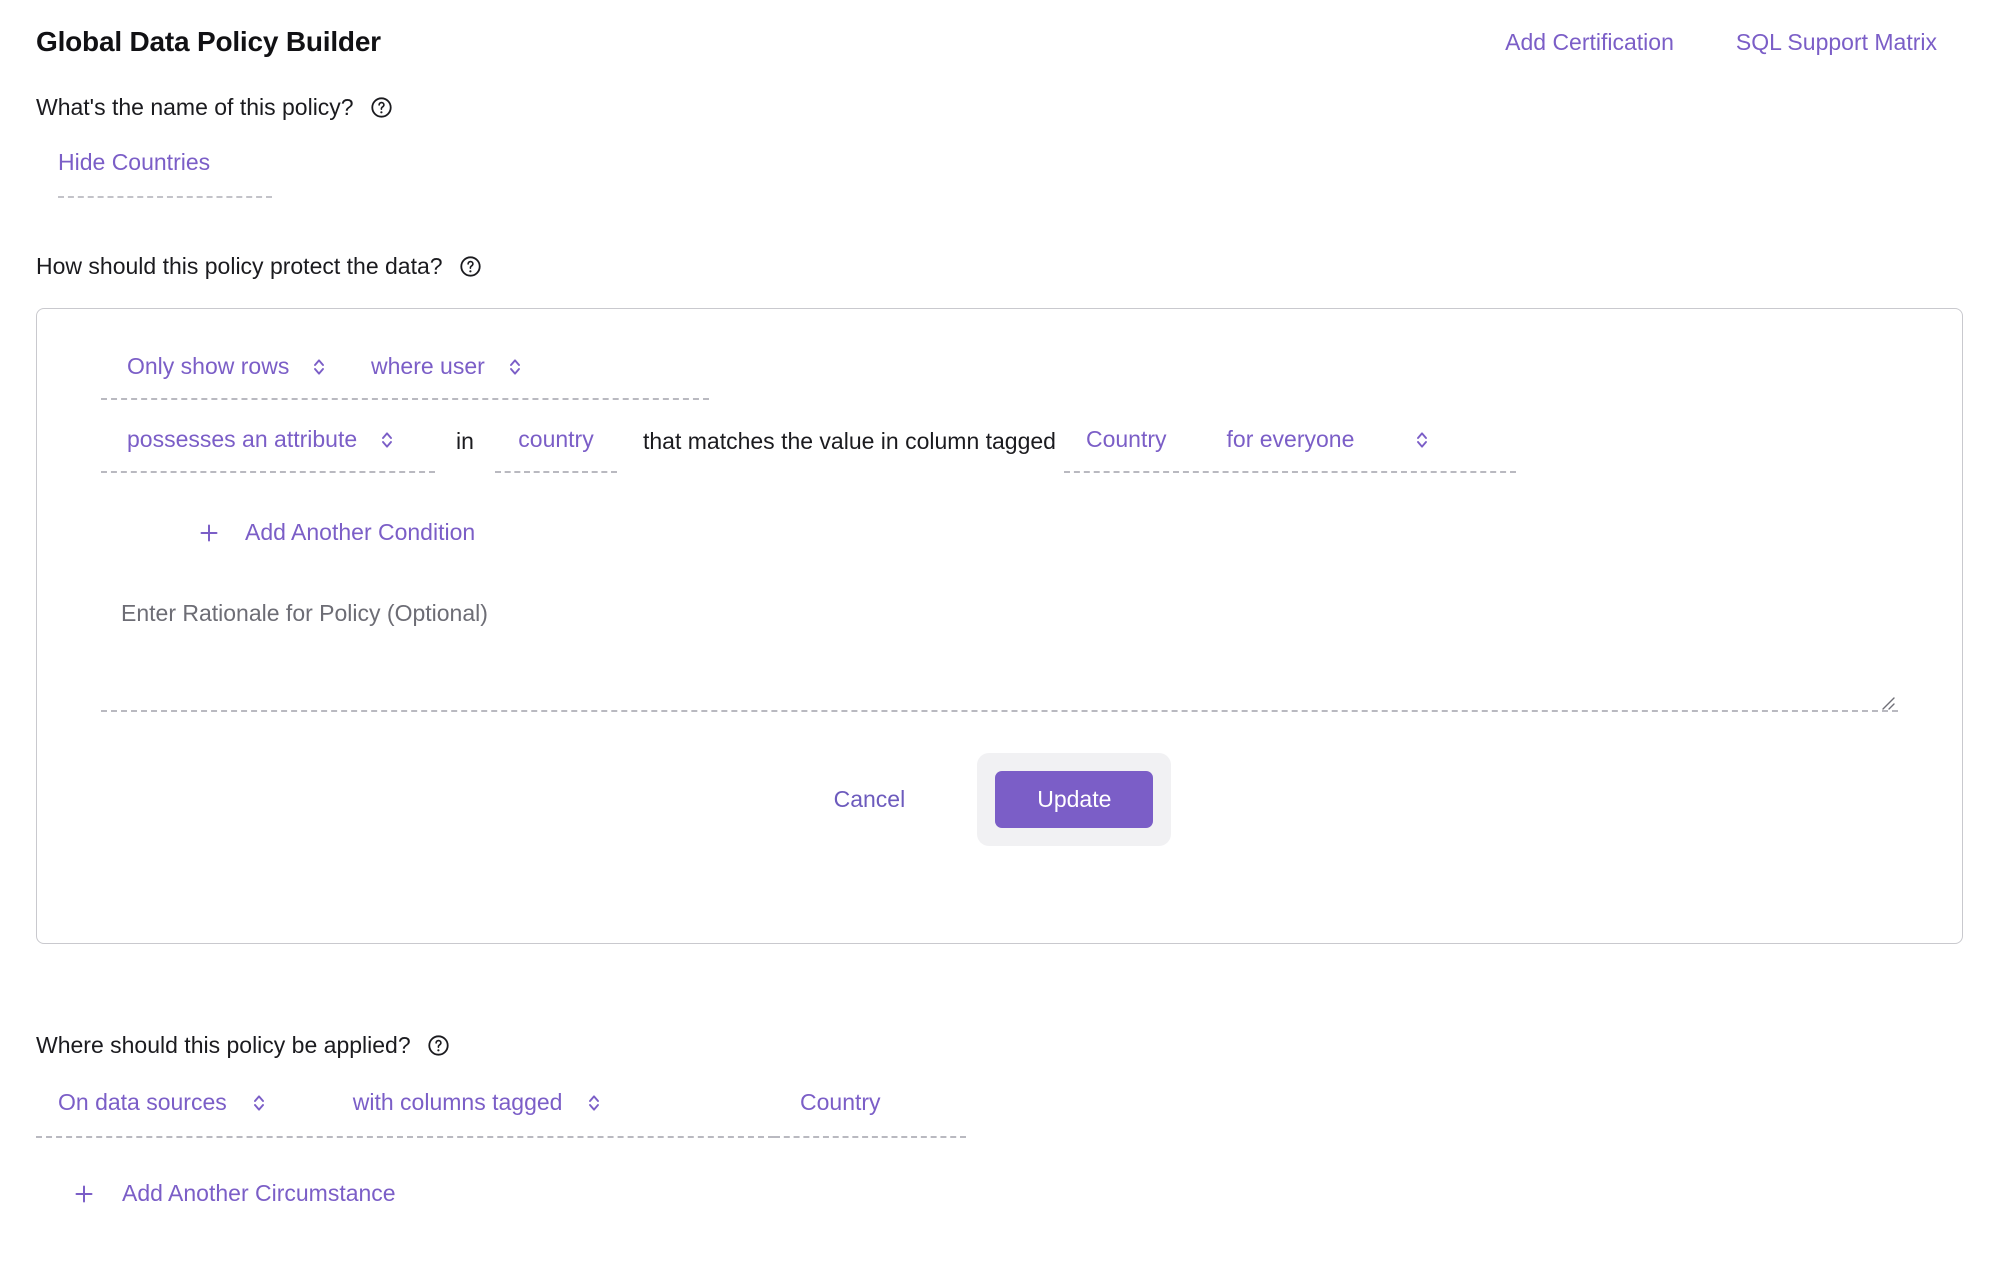 The width and height of the screenshot is (1999, 1283). I want to click on resize-grip-icon, so click(1887, 702).